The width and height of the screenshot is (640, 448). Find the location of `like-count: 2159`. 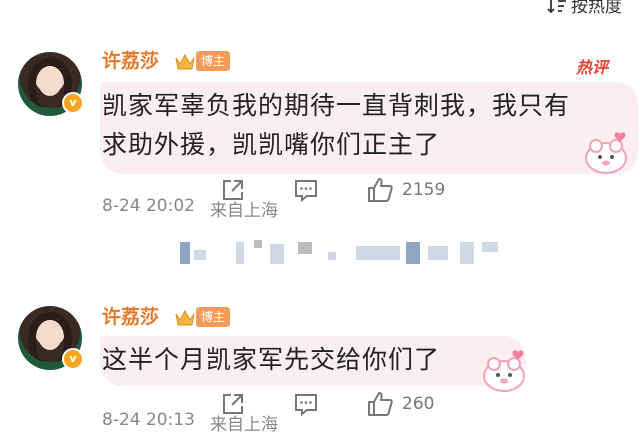

like-count: 2159 is located at coordinates (424, 190).